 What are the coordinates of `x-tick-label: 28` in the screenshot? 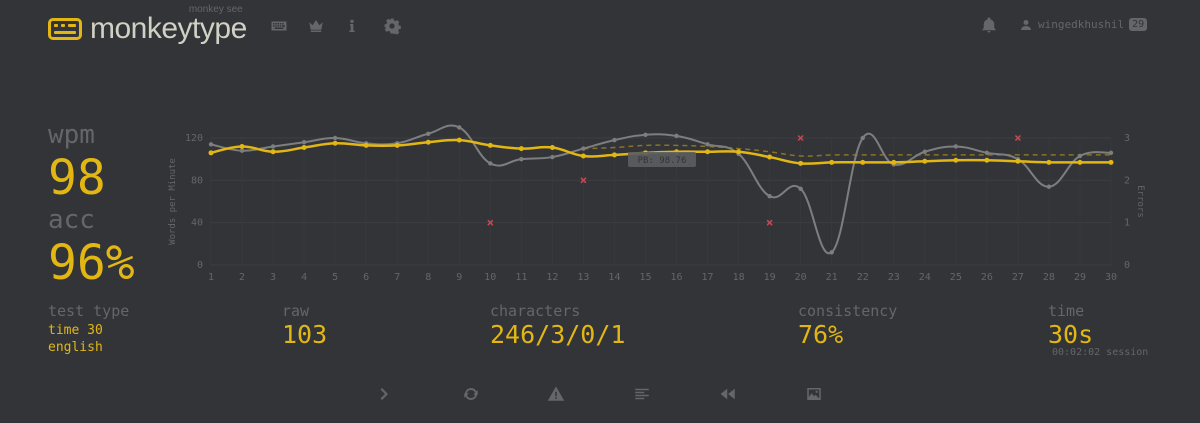 It's located at (1049, 277).